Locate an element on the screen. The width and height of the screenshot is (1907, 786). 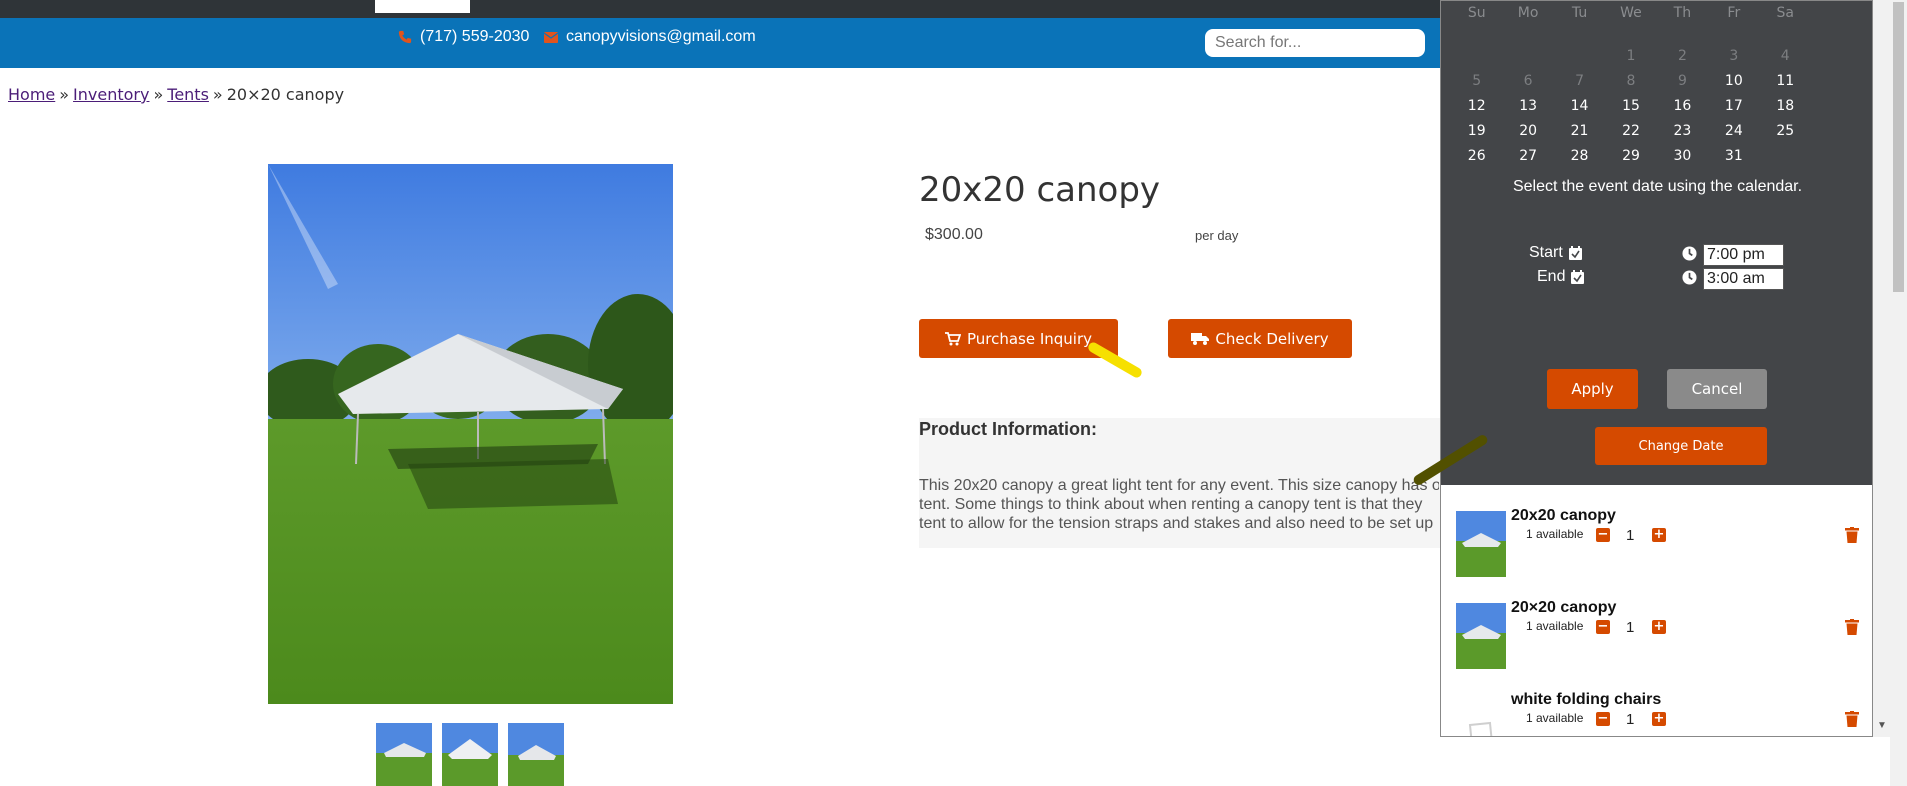
calendar-day: 12 is located at coordinates (1476, 106).